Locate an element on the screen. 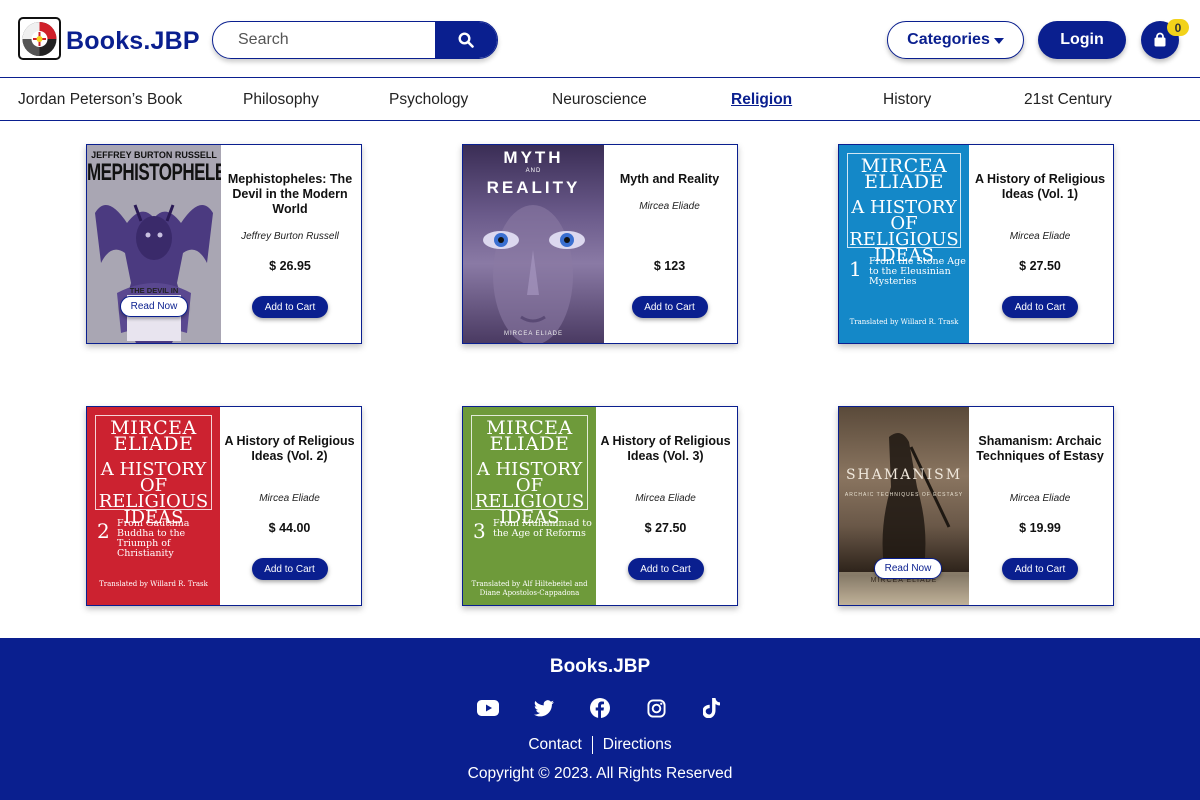  book-title: Shamanism: Archaic Techniques of Estasy is located at coordinates (1040, 449).